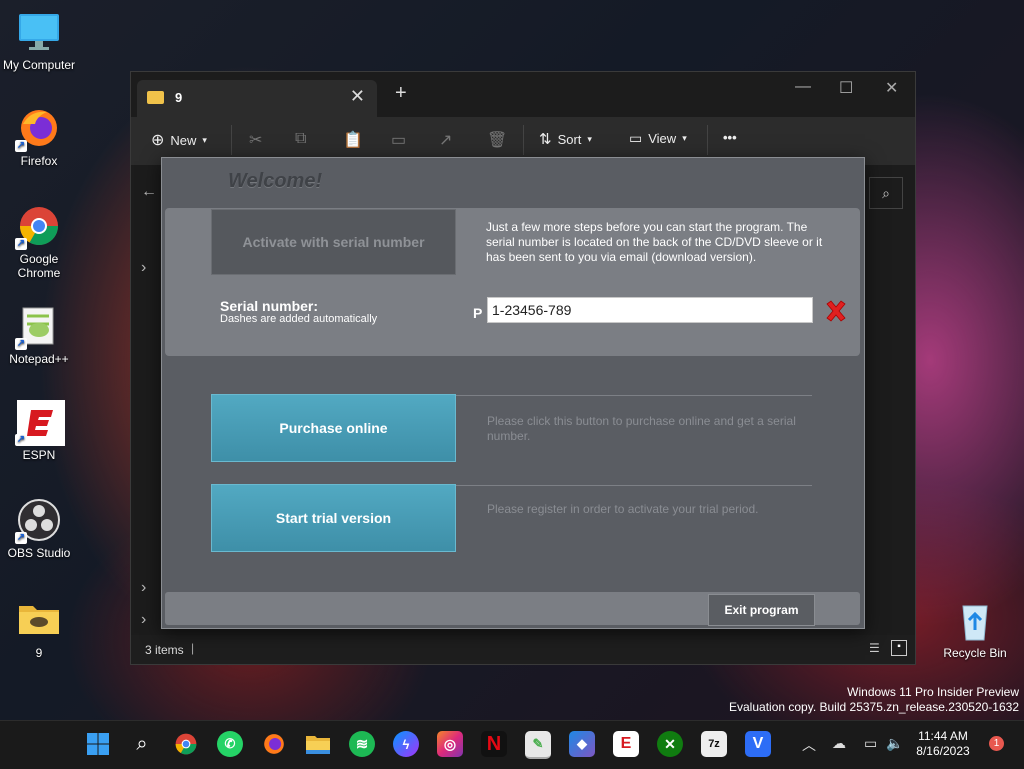  Describe the element at coordinates (39, 137) in the screenshot. I see `desktop-icon-firefox: ↗ Firefox` at that location.